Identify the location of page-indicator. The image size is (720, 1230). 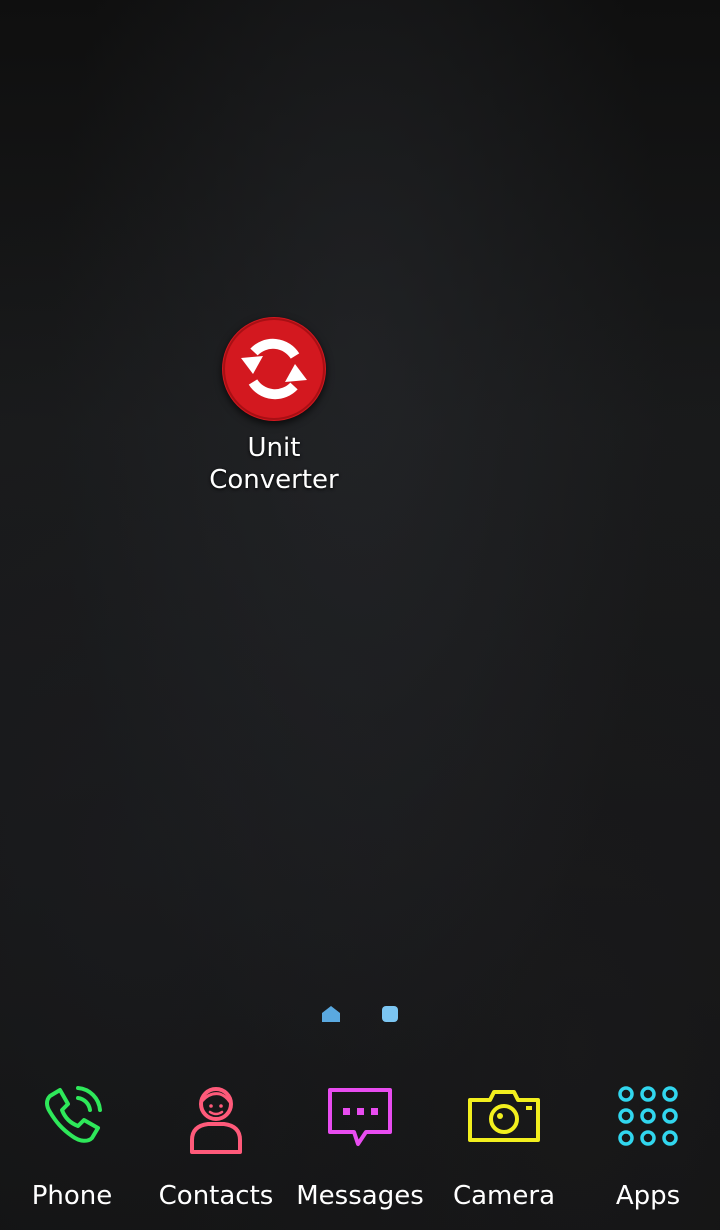
(360, 1016).